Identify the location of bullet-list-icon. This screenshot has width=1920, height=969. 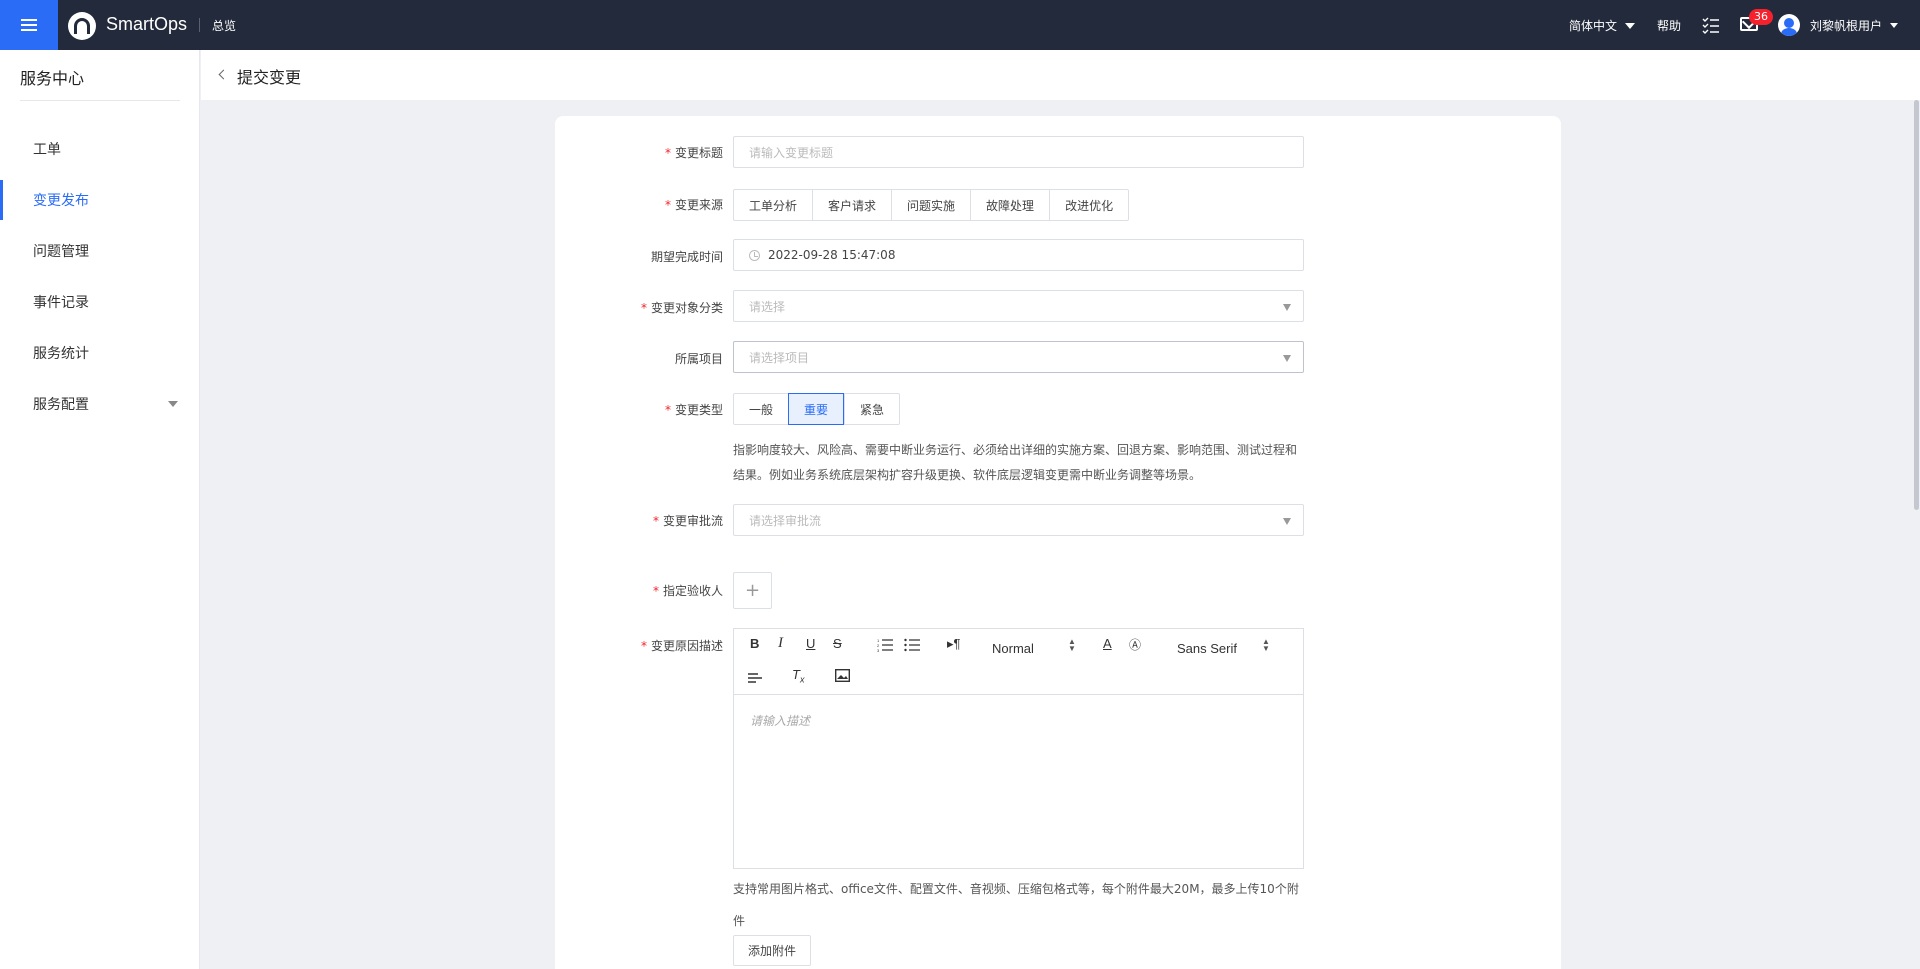
(912, 645).